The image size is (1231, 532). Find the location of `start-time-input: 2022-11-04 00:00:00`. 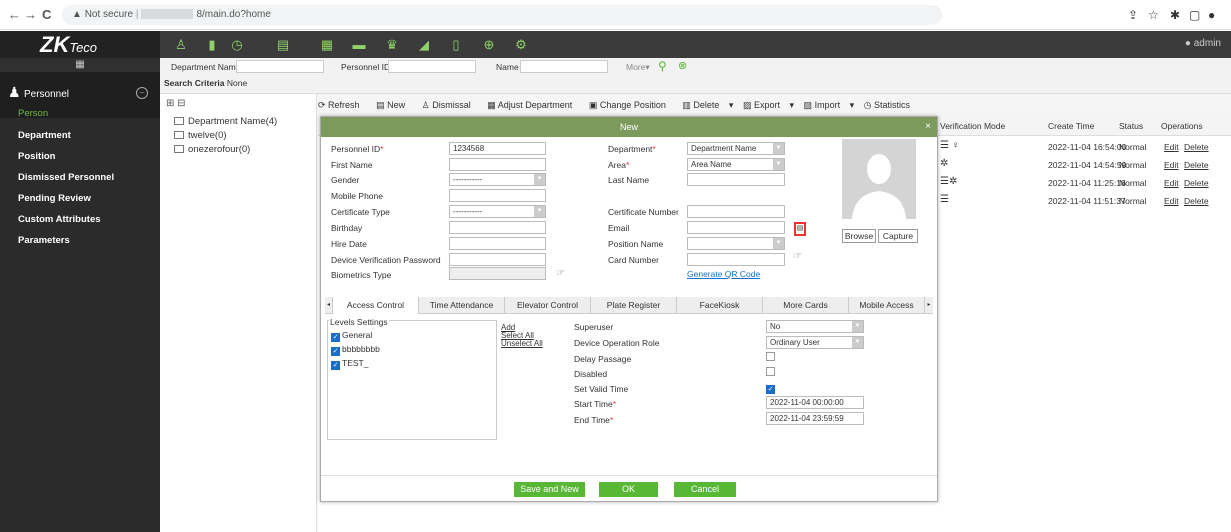

start-time-input: 2022-11-04 00:00:00 is located at coordinates (815, 402).